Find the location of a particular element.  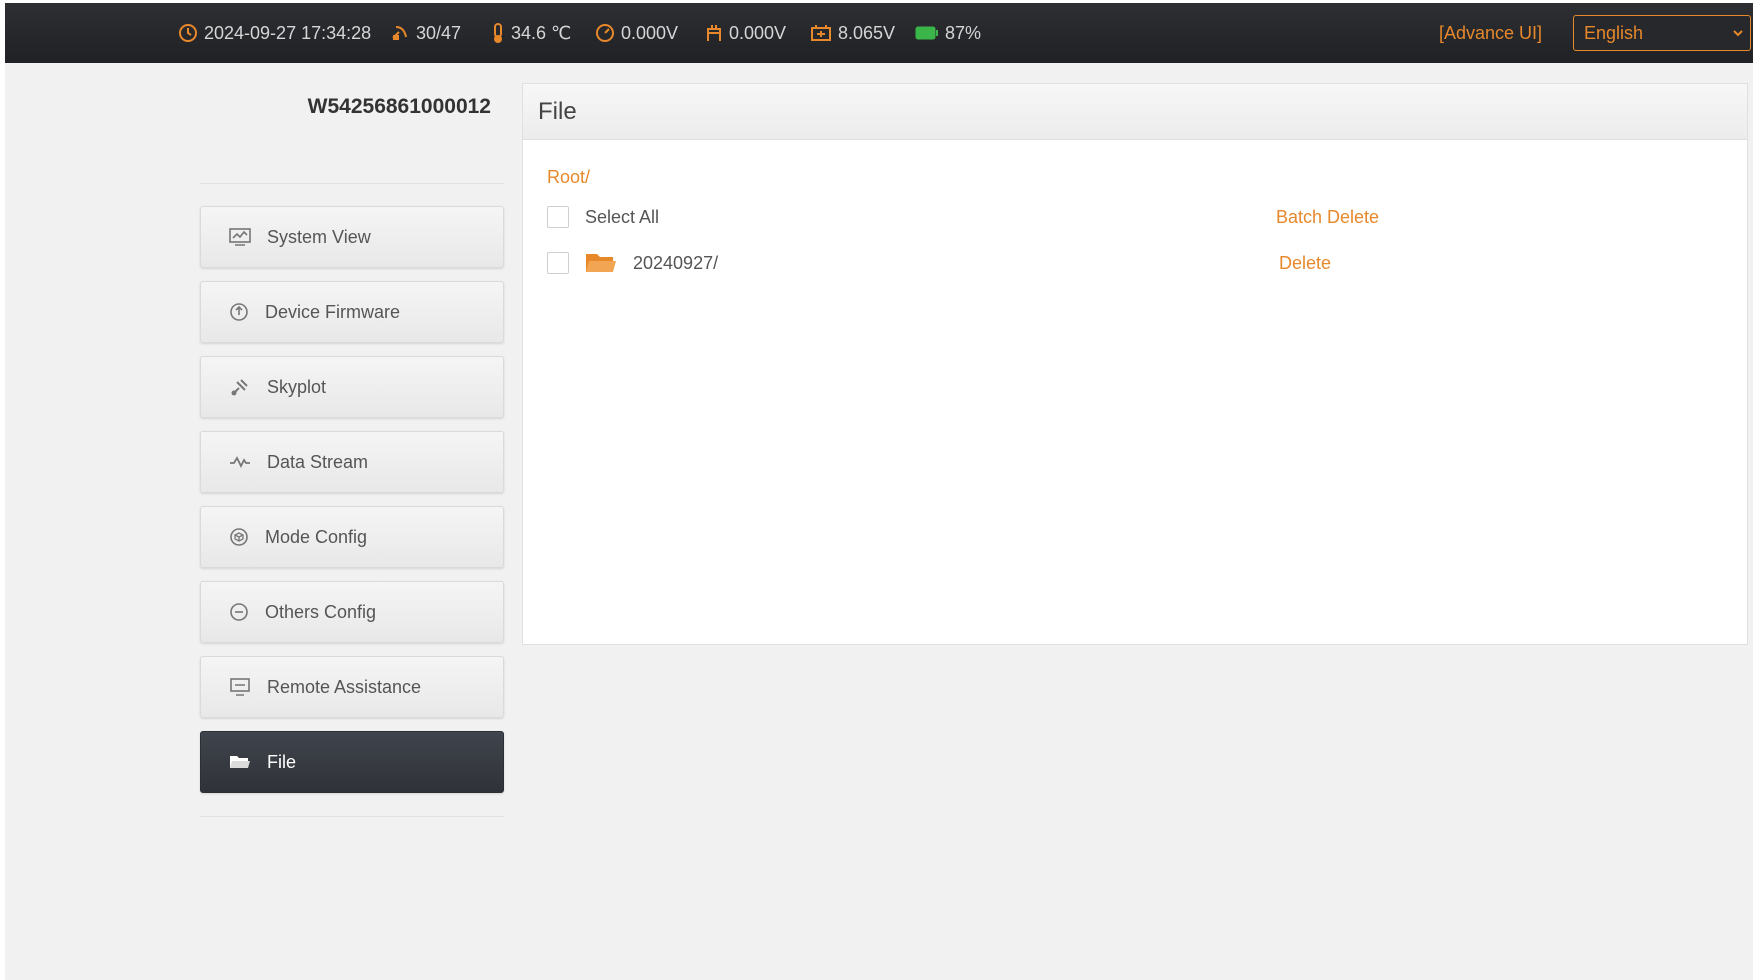

file-checkbox is located at coordinates (558, 263).